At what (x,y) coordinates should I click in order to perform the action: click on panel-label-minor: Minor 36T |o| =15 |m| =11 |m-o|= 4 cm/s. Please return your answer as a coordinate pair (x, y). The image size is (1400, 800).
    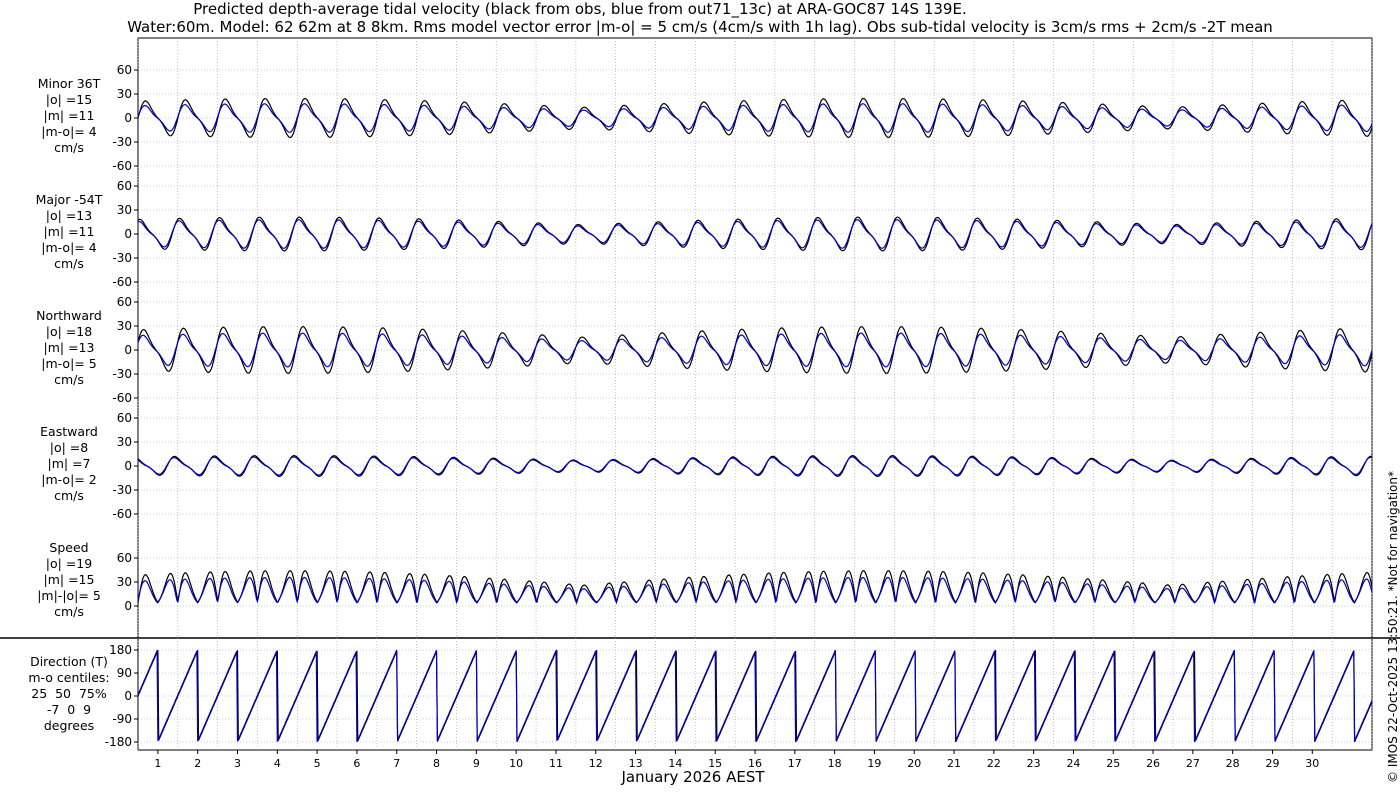
    Looking at the image, I should click on (69, 116).